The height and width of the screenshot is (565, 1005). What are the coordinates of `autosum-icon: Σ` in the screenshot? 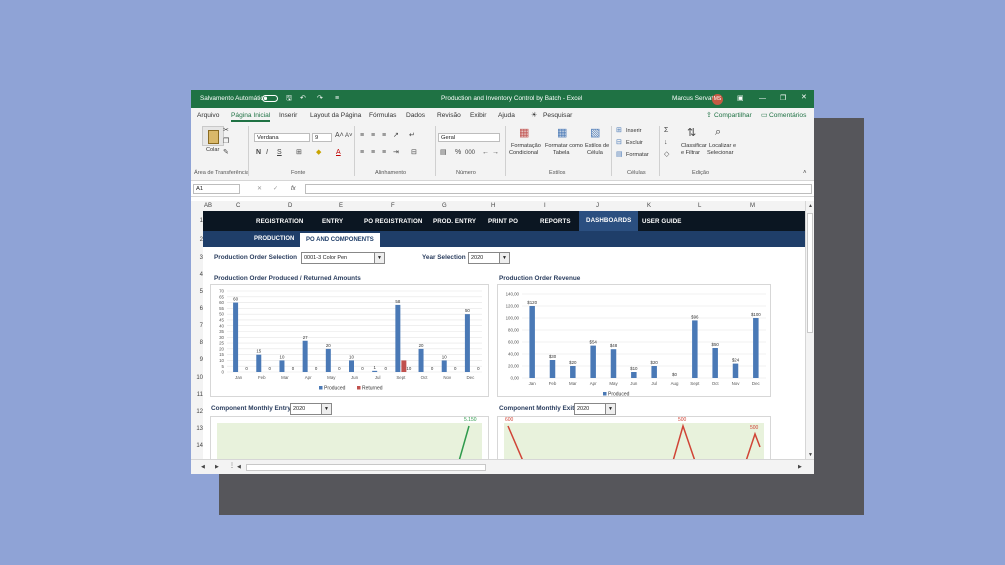 It's located at (666, 131).